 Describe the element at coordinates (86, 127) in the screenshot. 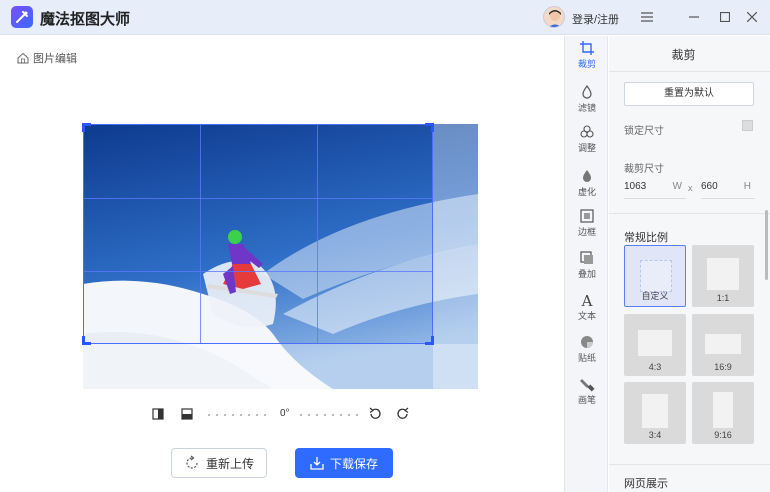

I see `crop-handle-top-left` at that location.